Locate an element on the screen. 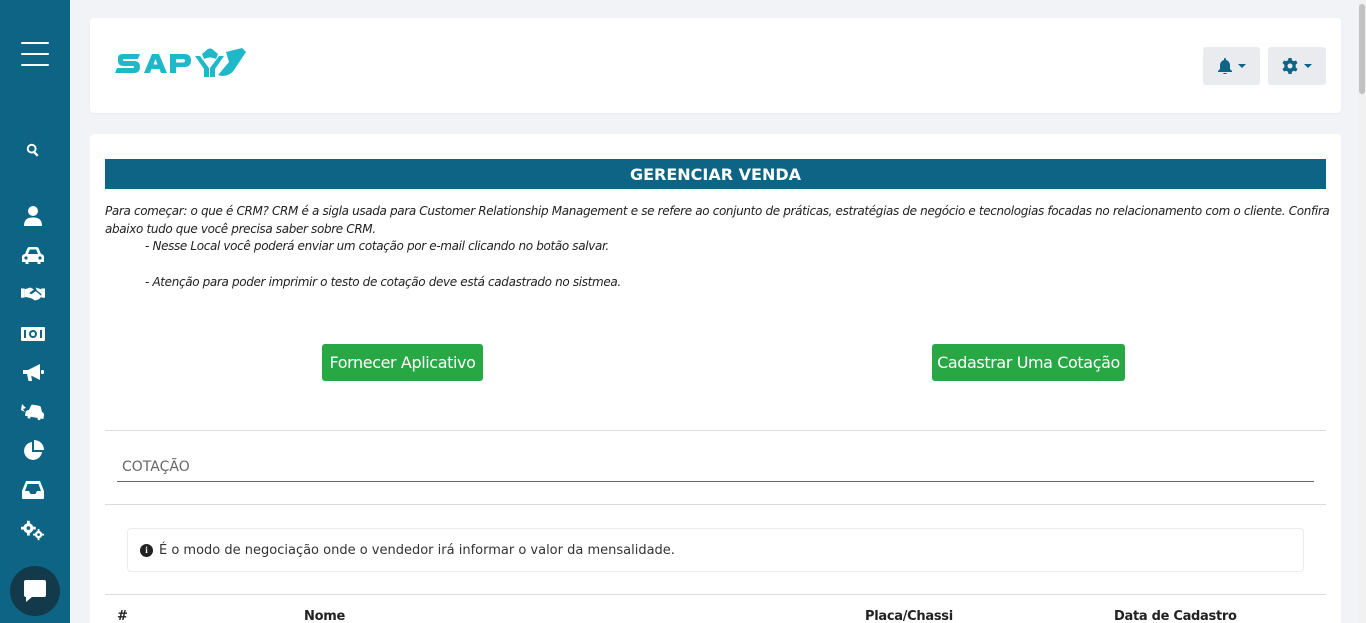 The width and height of the screenshot is (1366, 623). car-icon is located at coordinates (33, 255).